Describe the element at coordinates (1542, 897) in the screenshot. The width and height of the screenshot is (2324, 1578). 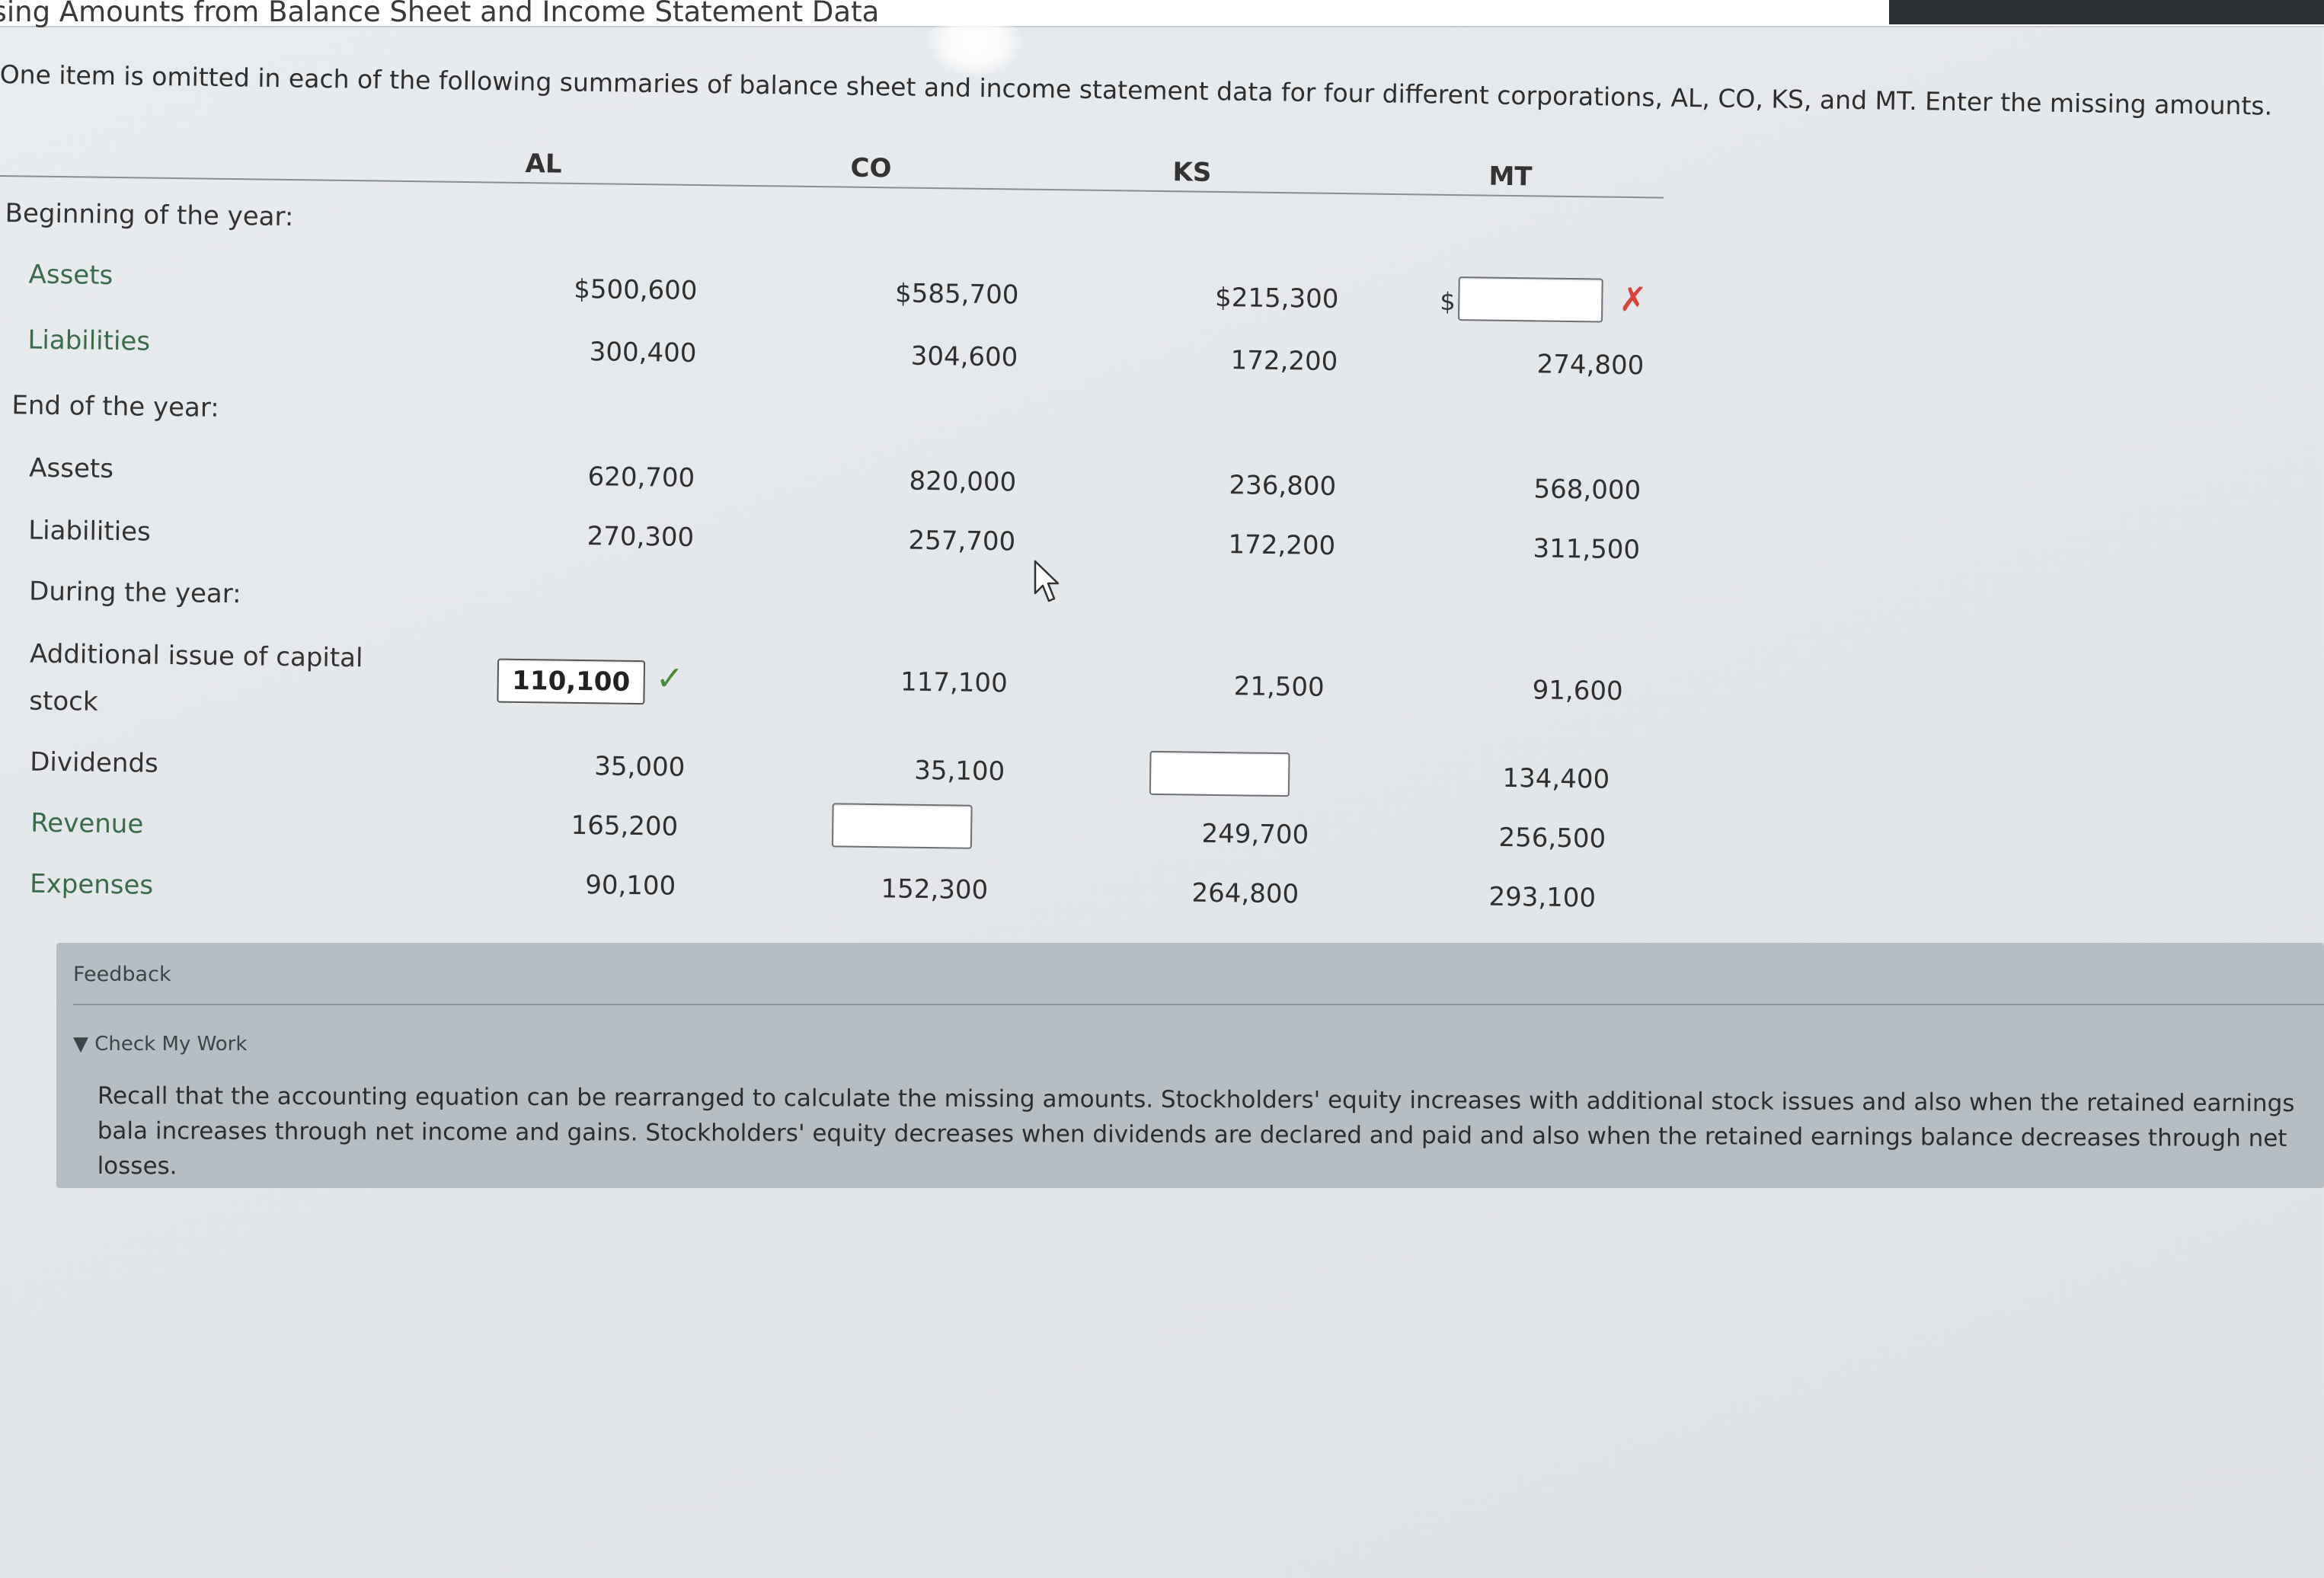
I see `cell-mt-expenses: 293,100` at that location.